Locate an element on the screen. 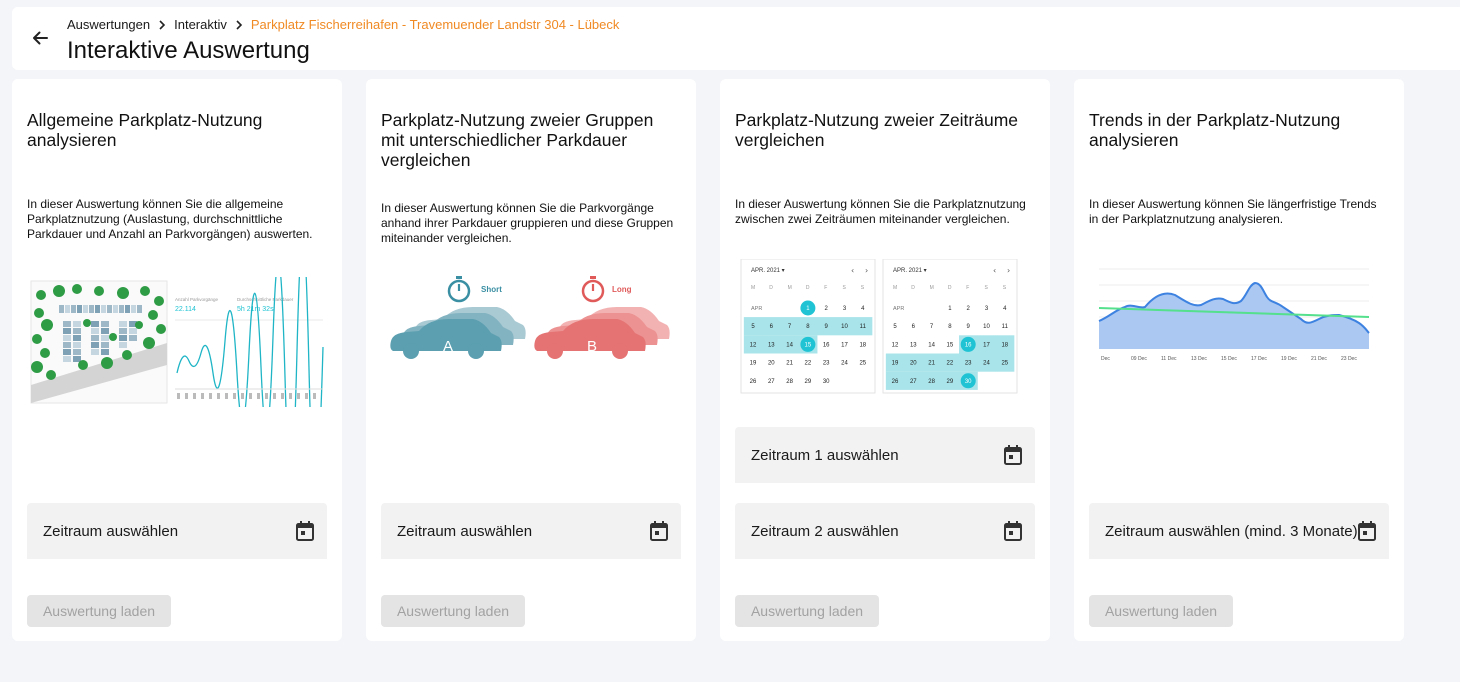 Image resolution: width=1460 pixels, height=682 pixels. car-a-label: A is located at coordinates (448, 346).